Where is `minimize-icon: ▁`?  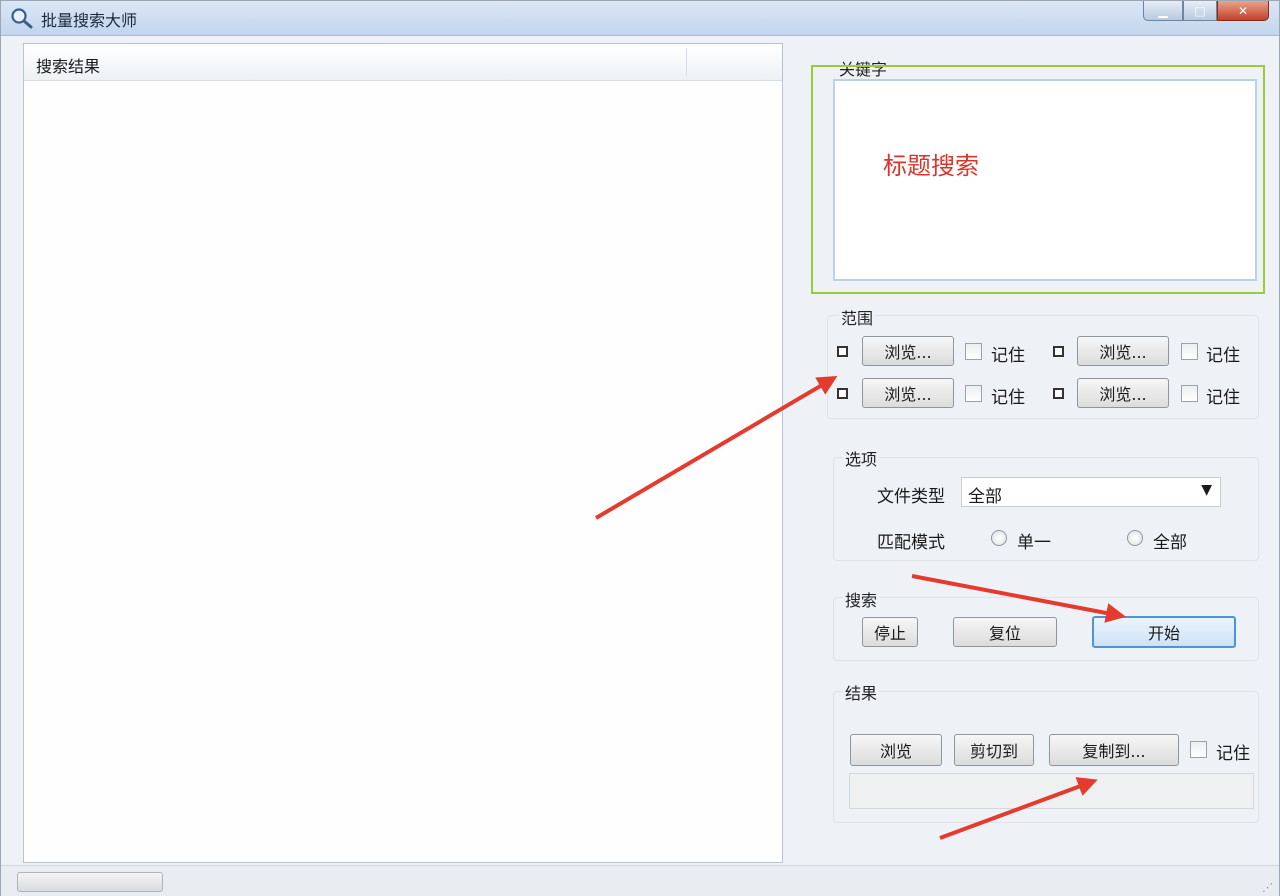 minimize-icon: ▁ is located at coordinates (1163, 10).